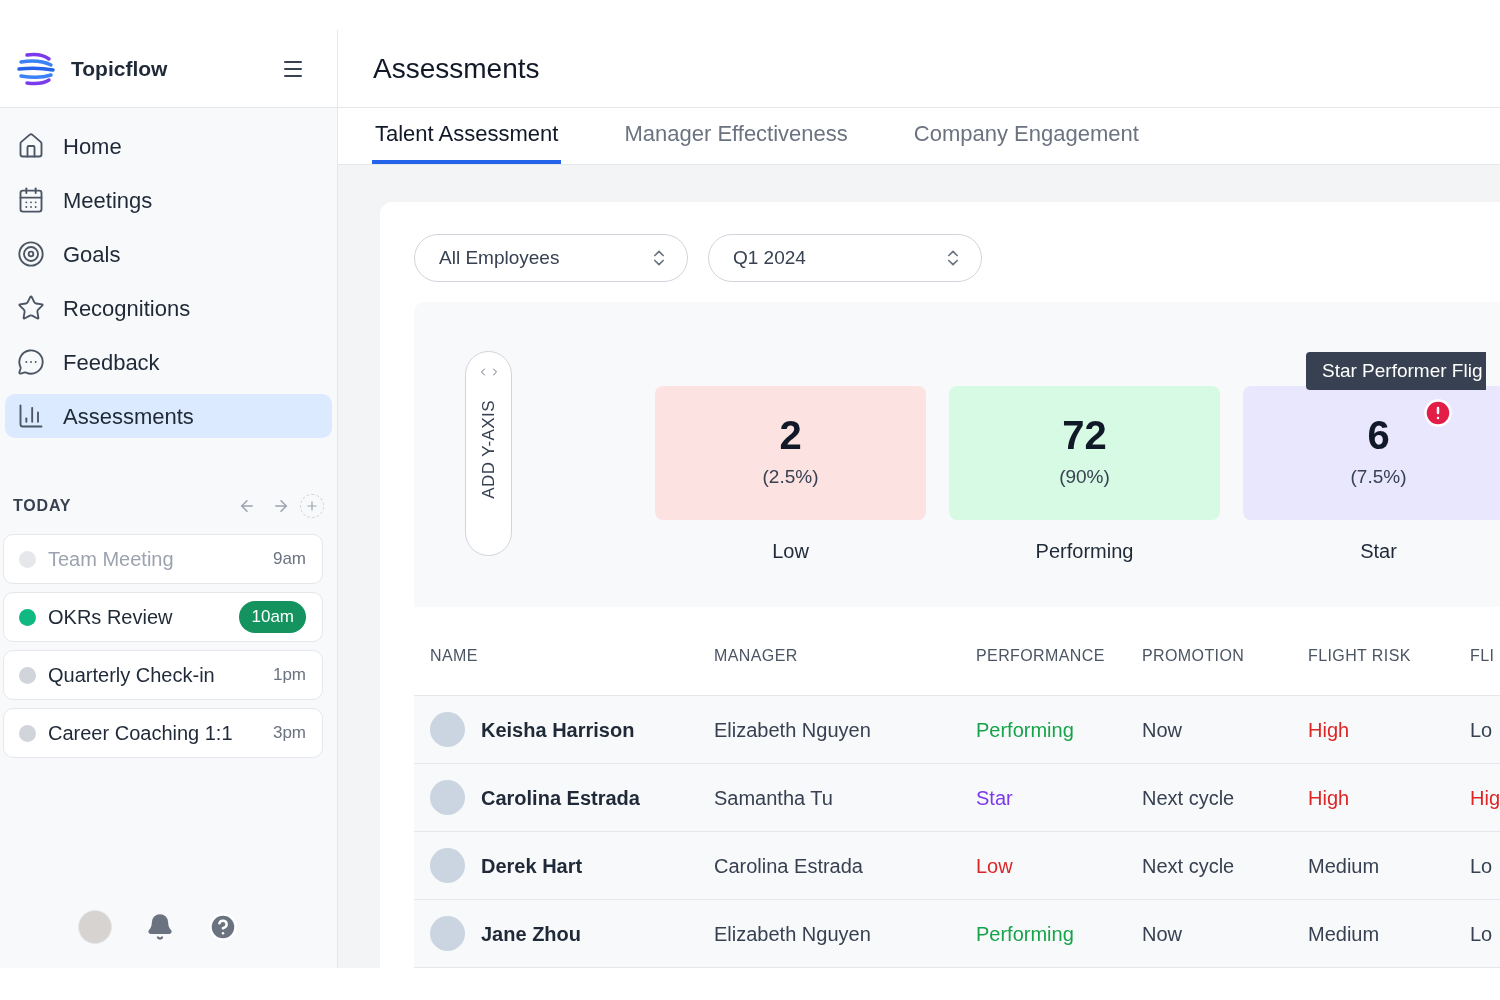 The width and height of the screenshot is (1500, 1000). What do you see at coordinates (454, 656) in the screenshot?
I see `column-header: NAME` at bounding box center [454, 656].